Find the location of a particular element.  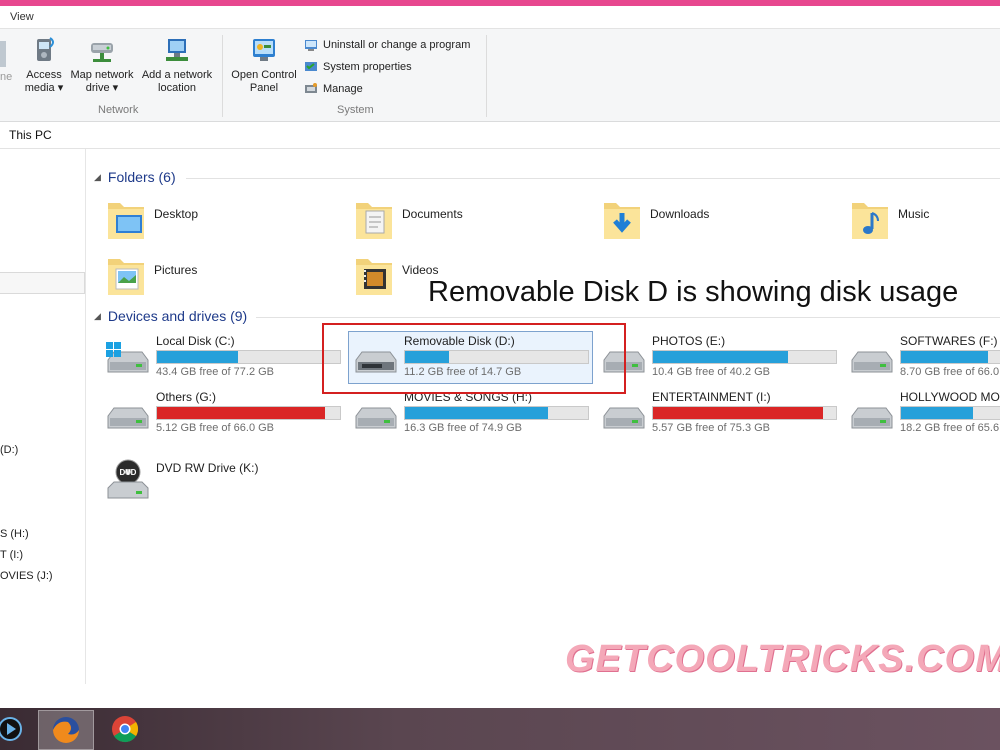

drive-name: ENTERTAINMENT (I:) is located at coordinates (711, 397).